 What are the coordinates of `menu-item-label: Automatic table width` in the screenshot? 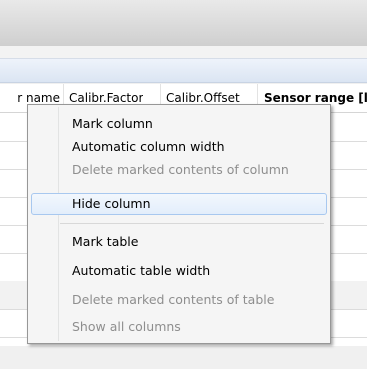 It's located at (141, 270).